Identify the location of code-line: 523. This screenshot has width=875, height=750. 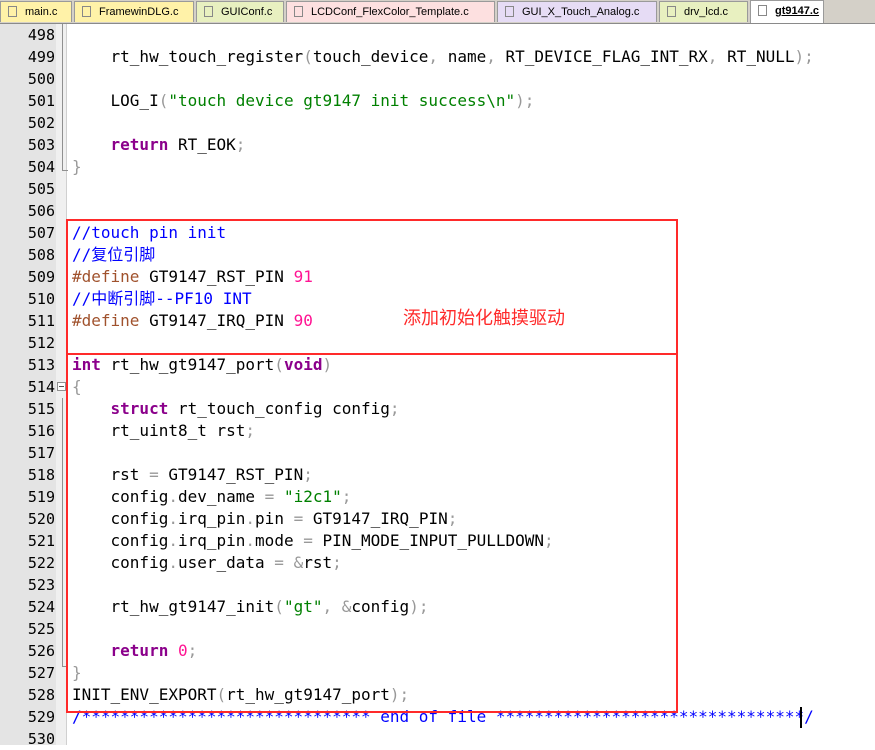
(437, 585).